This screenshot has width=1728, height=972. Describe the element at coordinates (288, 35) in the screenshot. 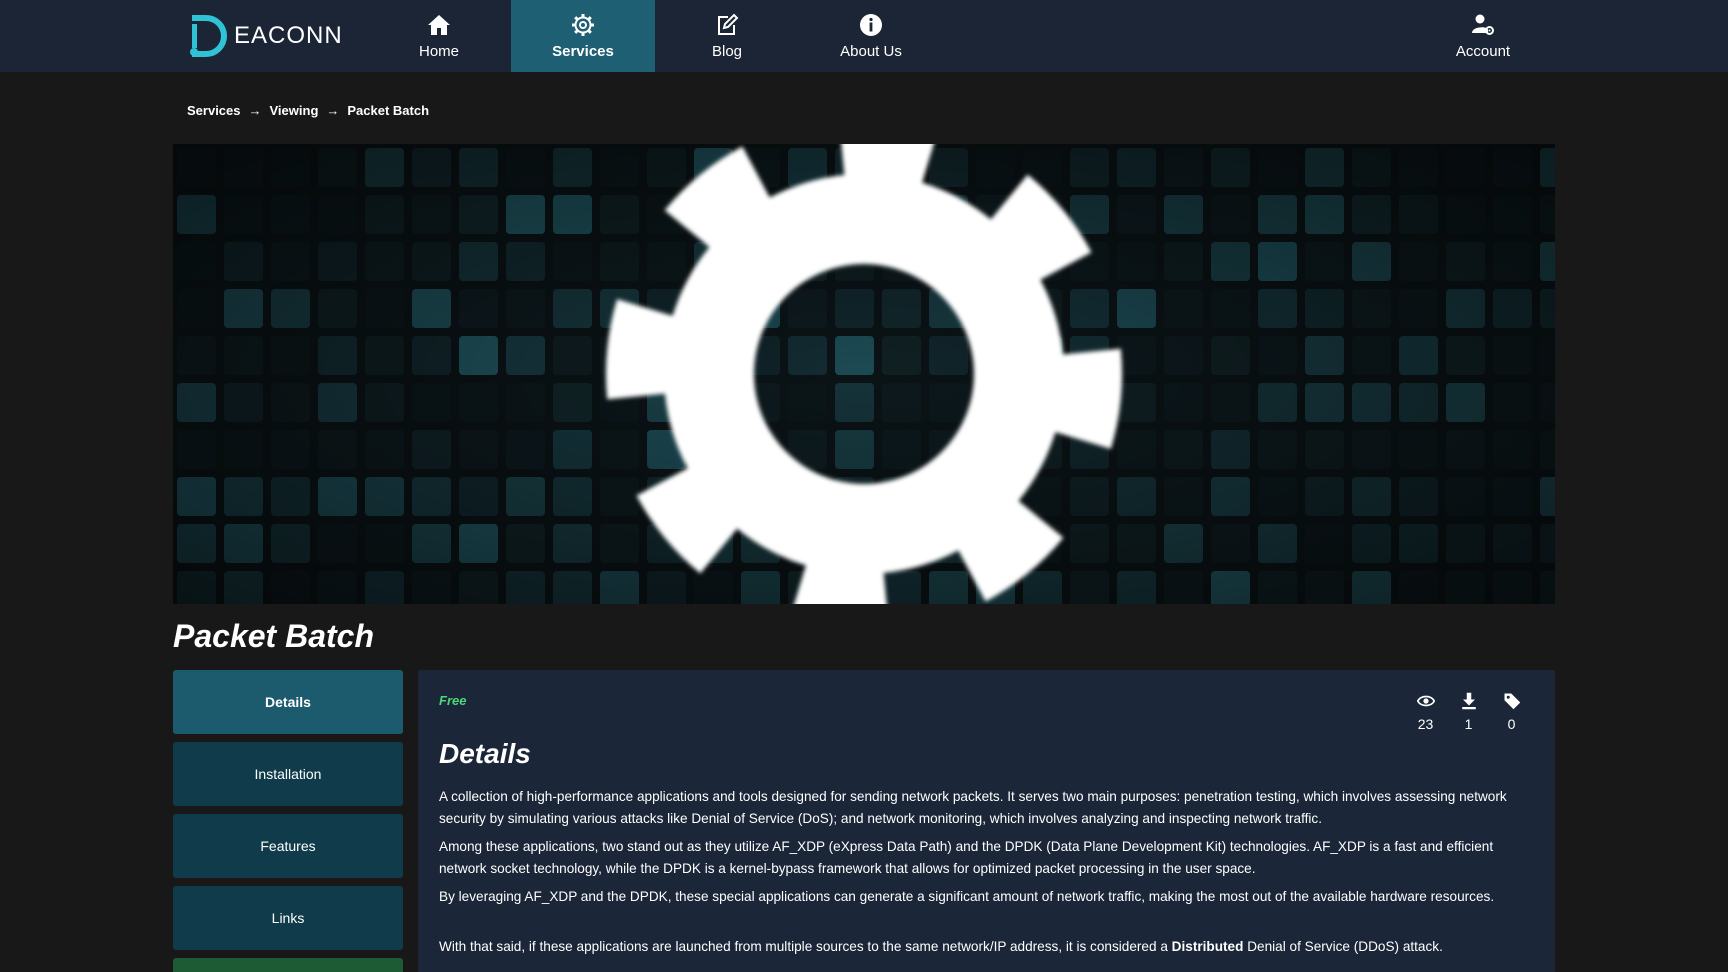

I see `logo-text: EACONN` at that location.